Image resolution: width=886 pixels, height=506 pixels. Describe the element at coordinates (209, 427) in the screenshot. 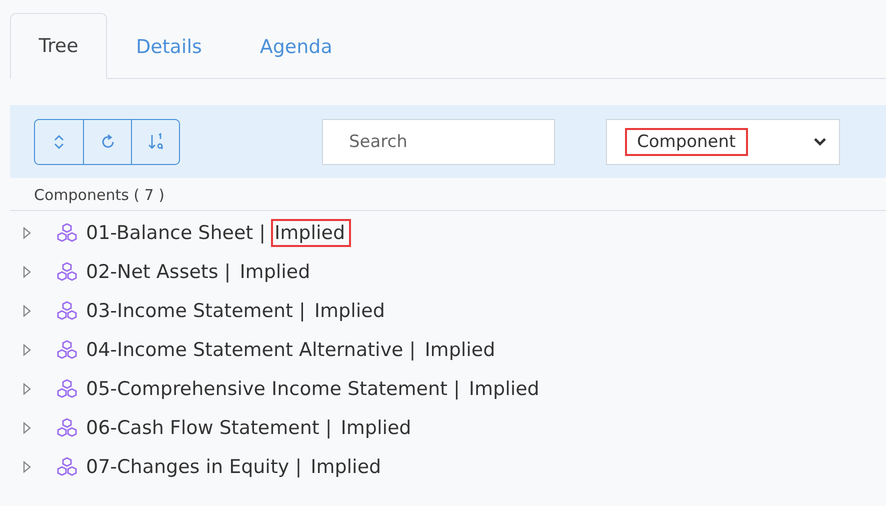

I see `component-label: 06-Cash Flow Statement |` at that location.